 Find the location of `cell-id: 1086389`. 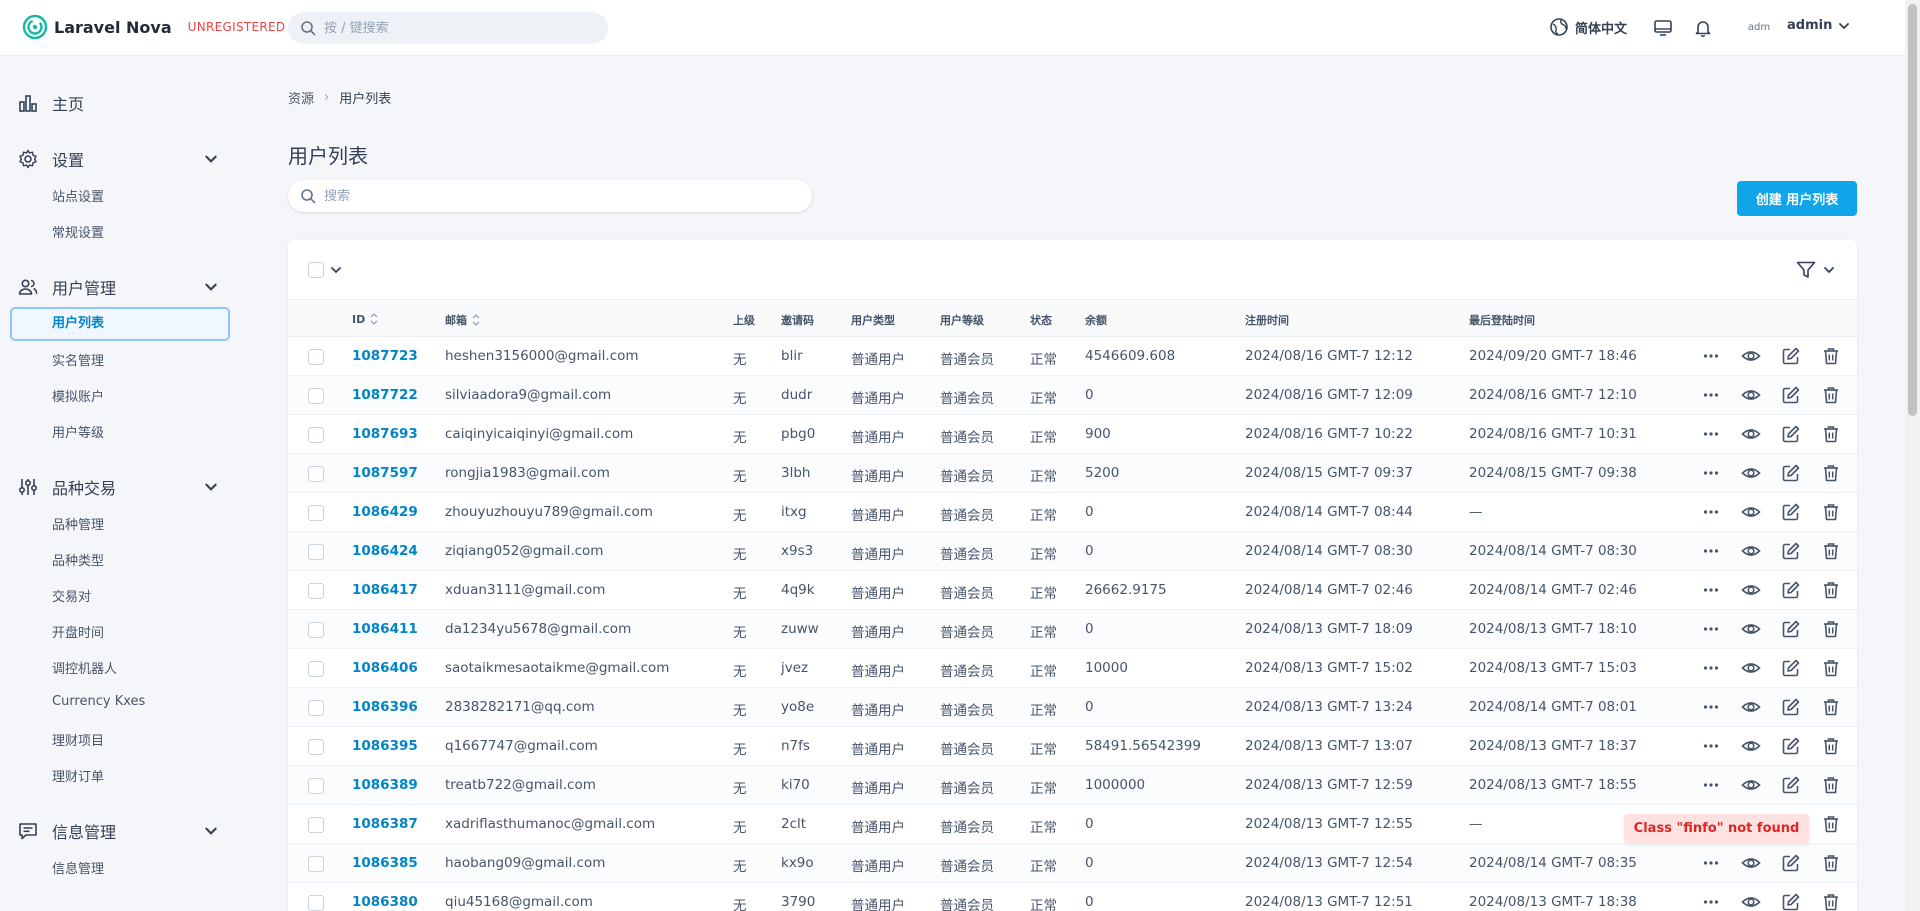

cell-id: 1086389 is located at coordinates (385, 785).